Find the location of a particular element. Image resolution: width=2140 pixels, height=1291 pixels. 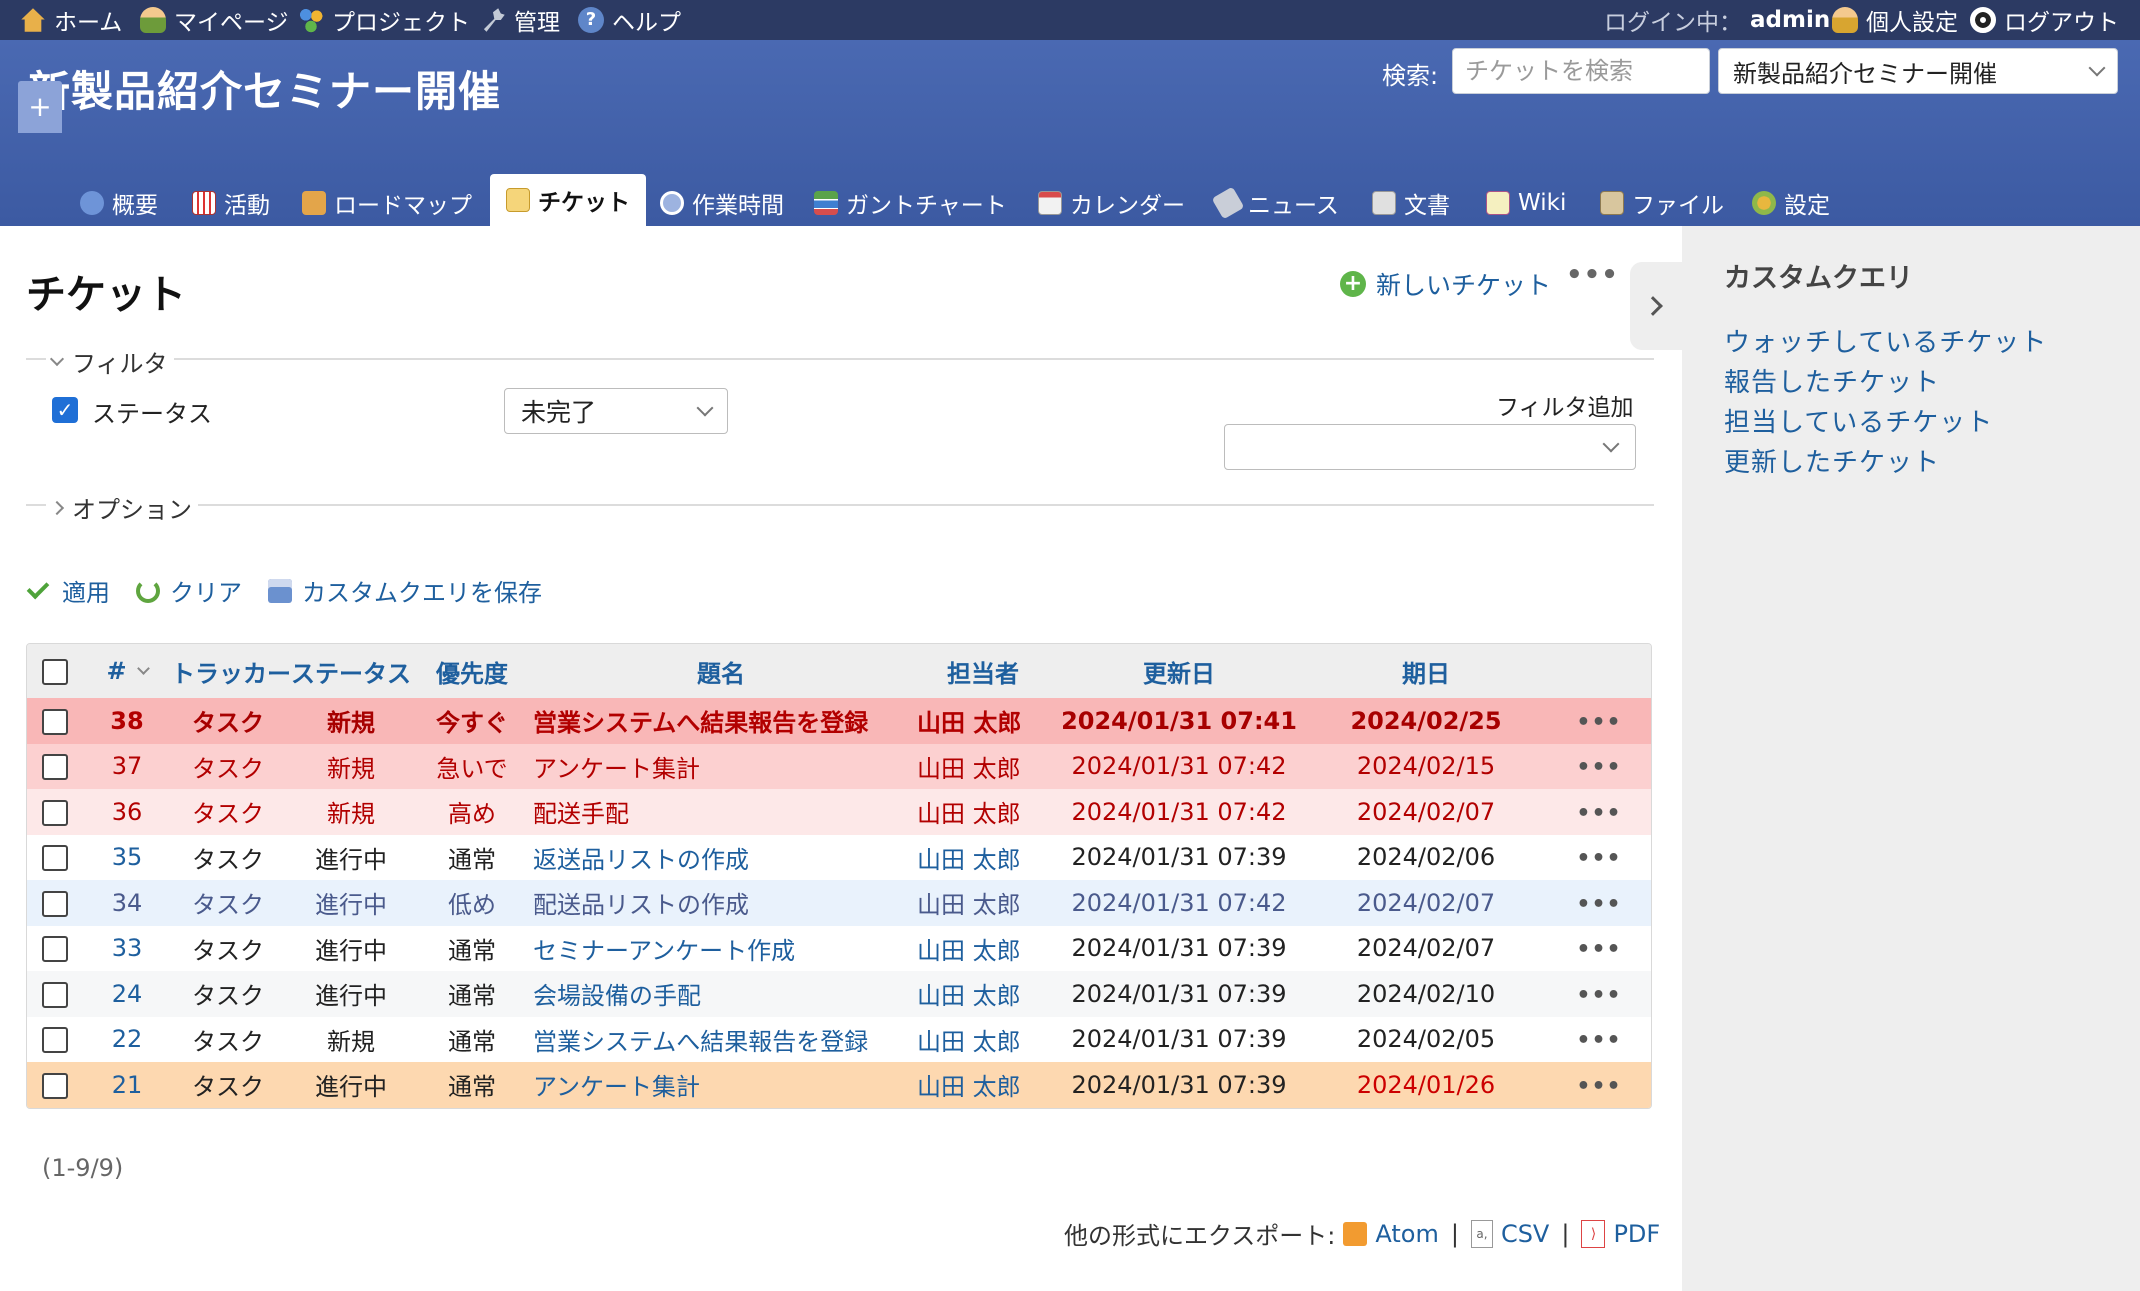

tab-roadmap: ロードマップ is located at coordinates (387, 203).